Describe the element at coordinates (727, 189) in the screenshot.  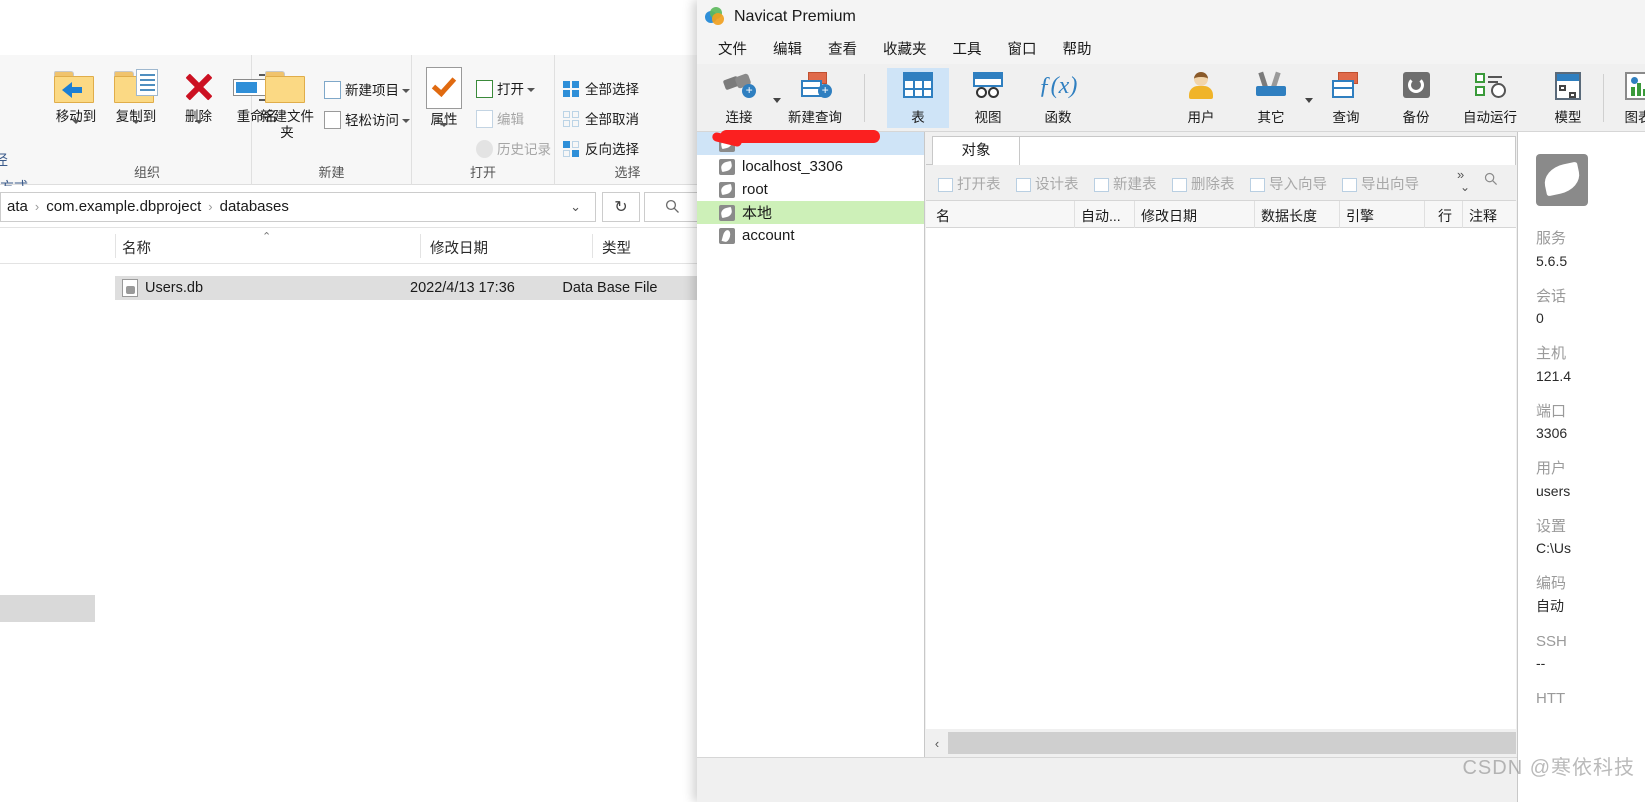
I see `mysql-connection-icon` at that location.